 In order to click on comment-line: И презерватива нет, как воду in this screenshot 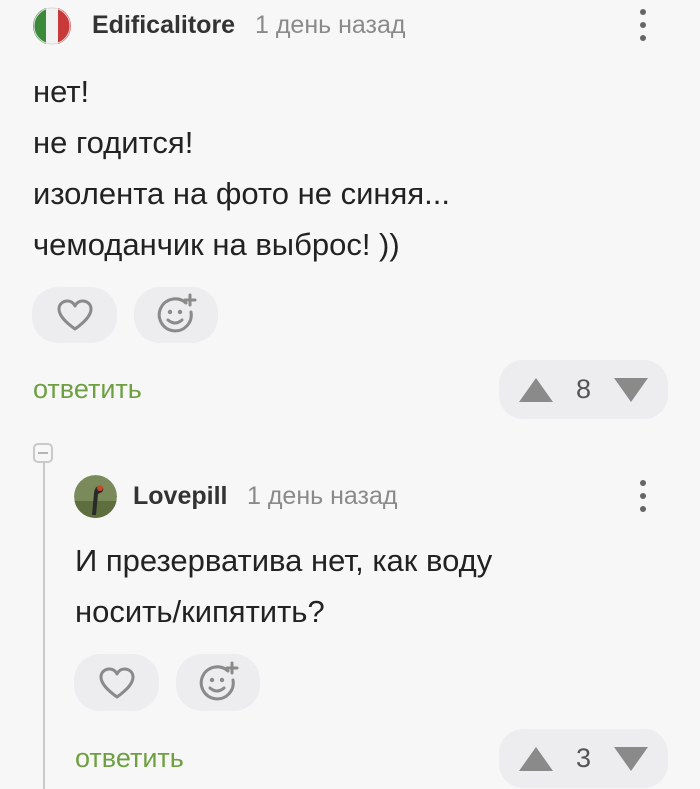, I will do `click(284, 560)`.